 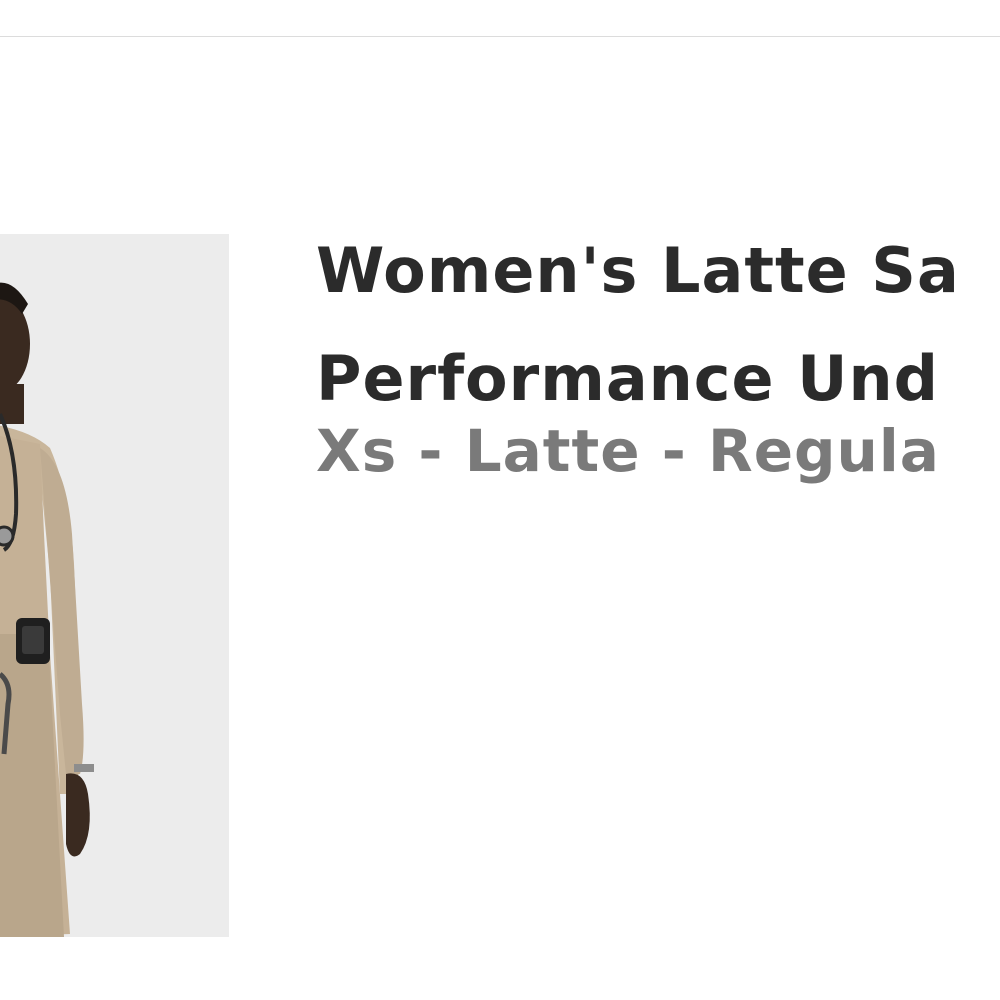 What do you see at coordinates (500, 36) in the screenshot?
I see `top-divider` at bounding box center [500, 36].